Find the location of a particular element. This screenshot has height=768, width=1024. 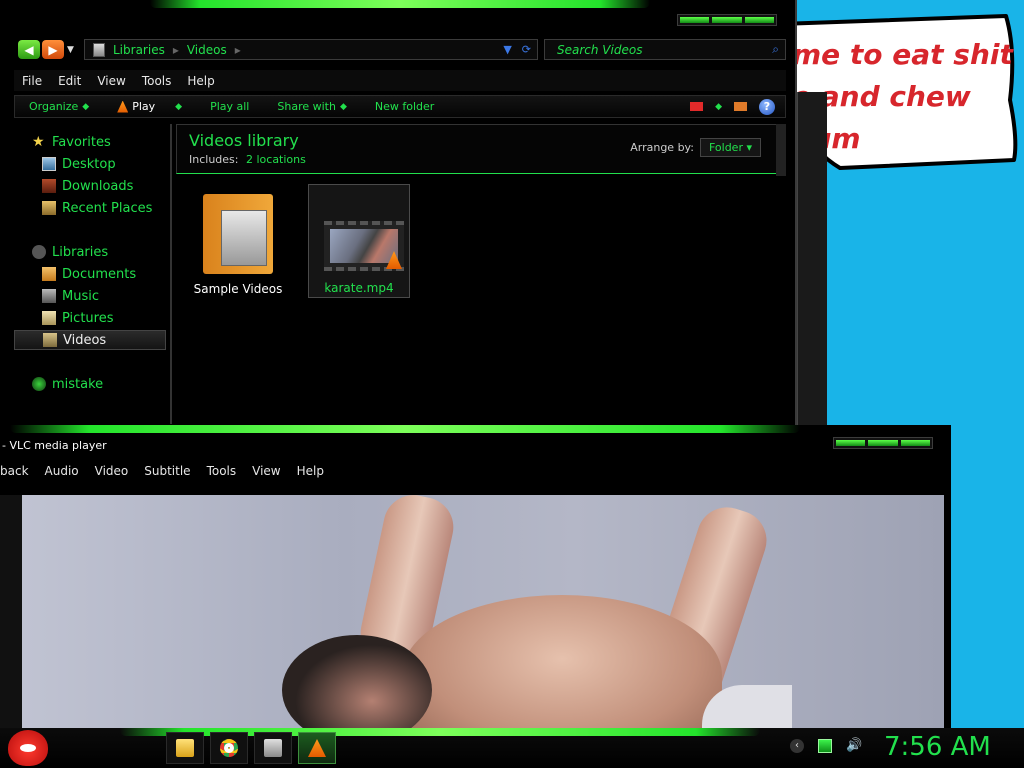

menu-edit: Edit is located at coordinates (69, 81).